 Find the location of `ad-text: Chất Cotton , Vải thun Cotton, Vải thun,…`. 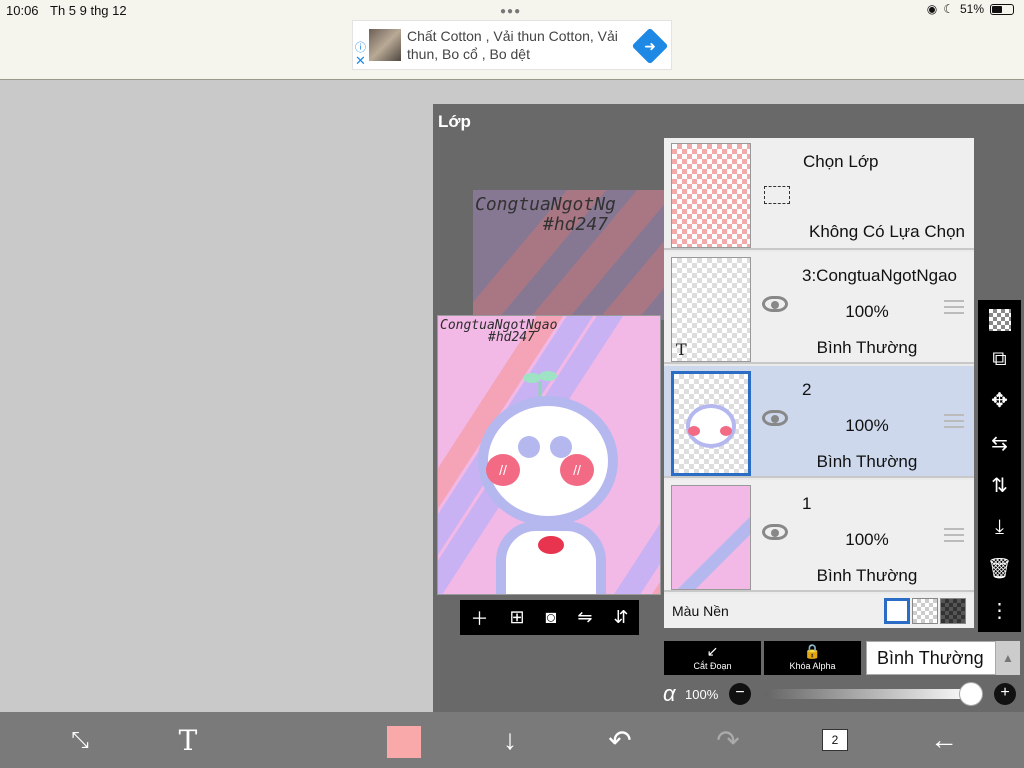

ad-text: Chất Cotton , Vải thun Cotton, Vải thun,… is located at coordinates (522, 45).